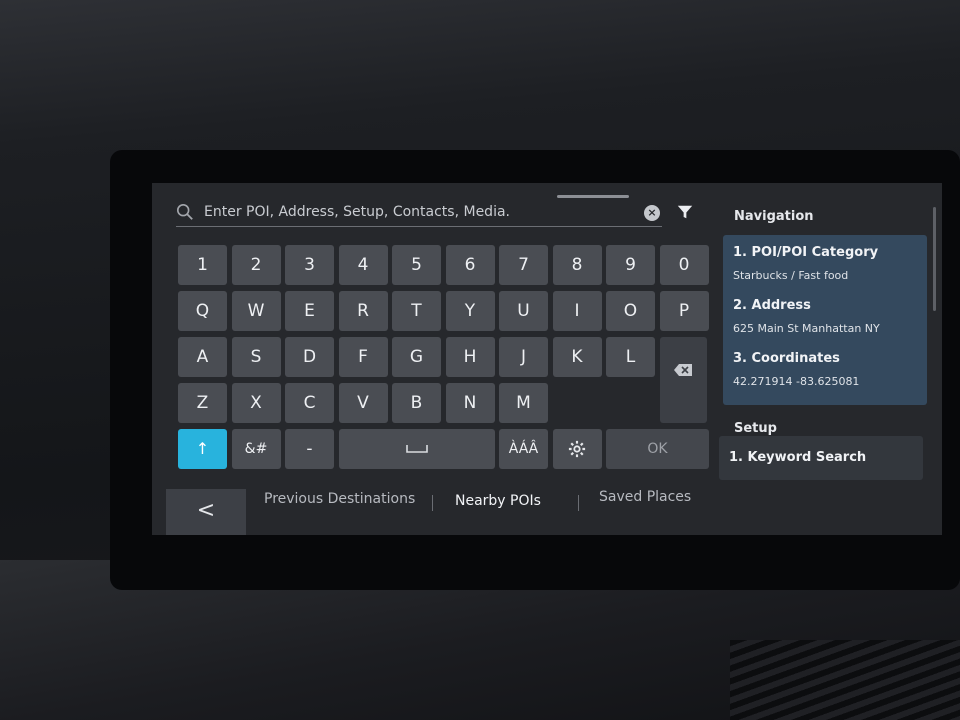 The width and height of the screenshot is (960, 720). I want to click on key-o: O, so click(630, 311).